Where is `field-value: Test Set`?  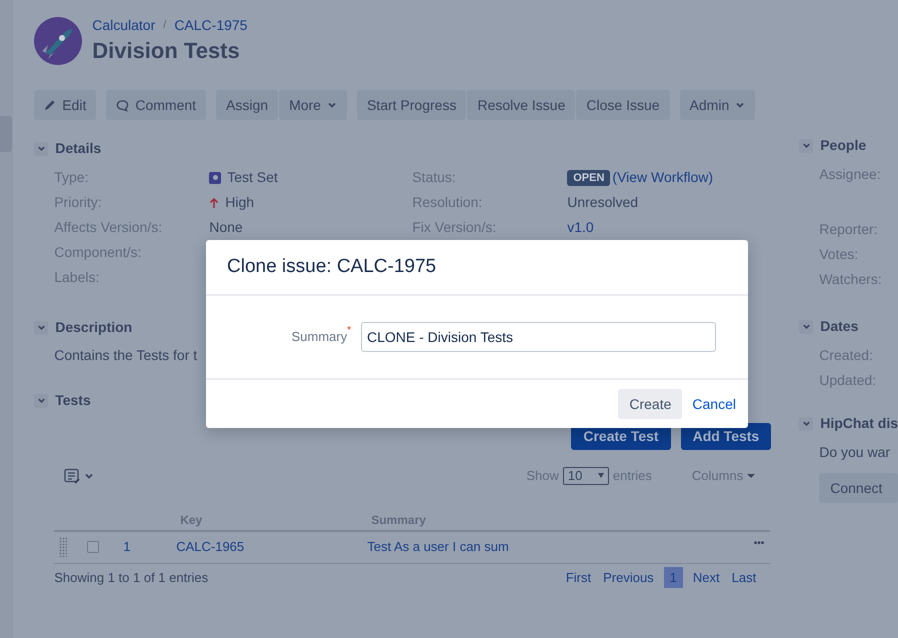 field-value: Test Set is located at coordinates (252, 177).